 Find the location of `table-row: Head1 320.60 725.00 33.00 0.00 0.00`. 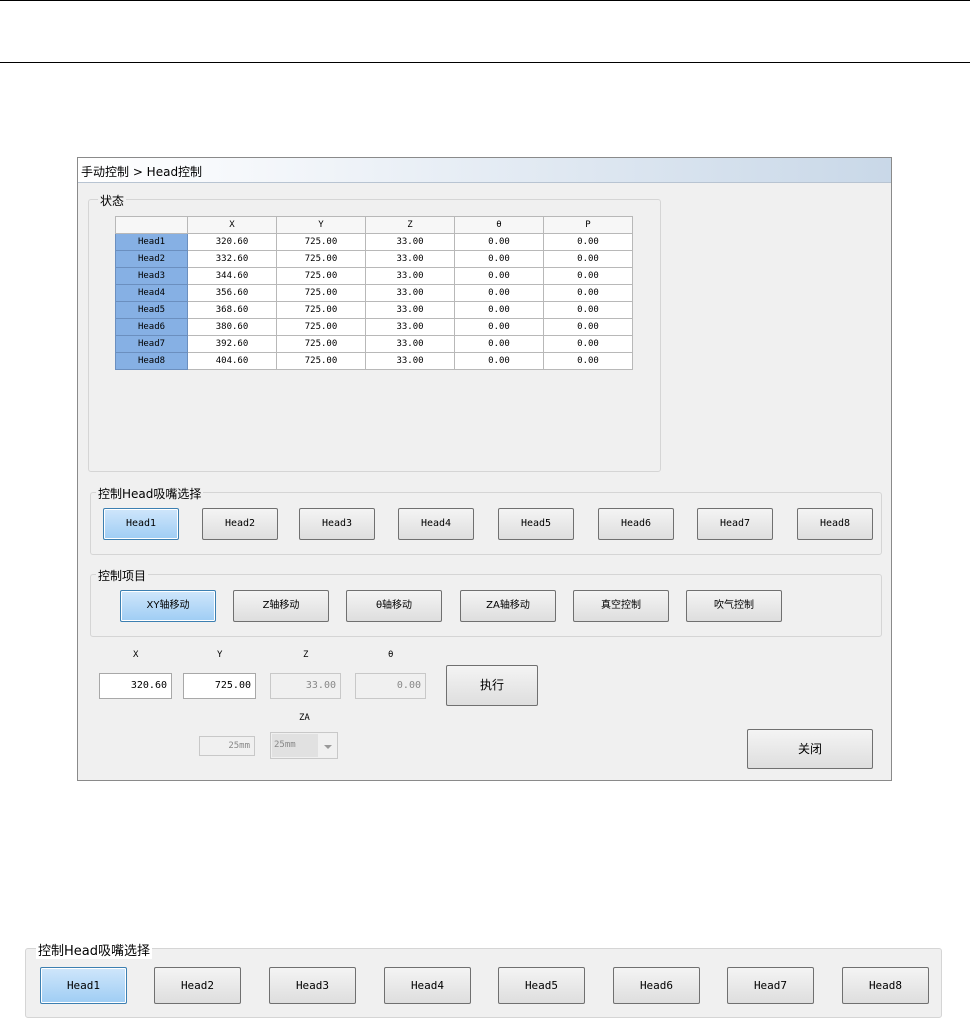

table-row: Head1 320.60 725.00 33.00 0.00 0.00 is located at coordinates (374, 242).